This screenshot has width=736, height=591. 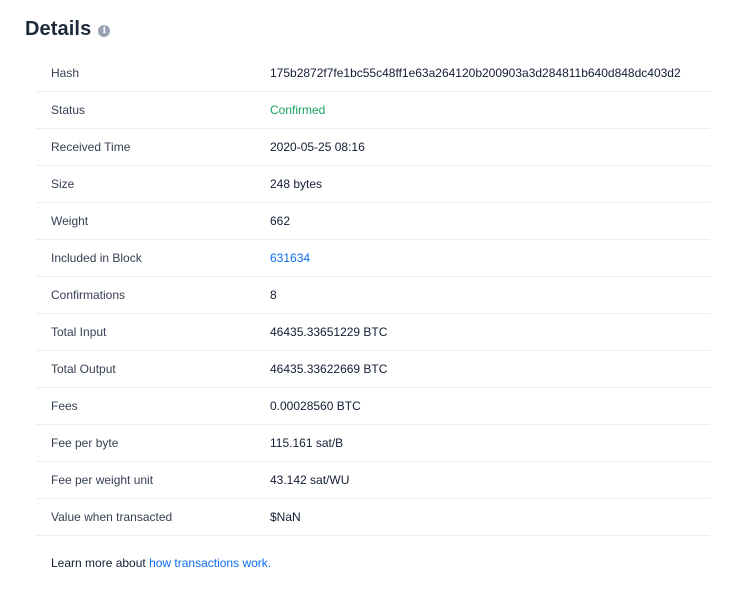 I want to click on included-in-block-label: Included in Block, so click(x=96, y=258).